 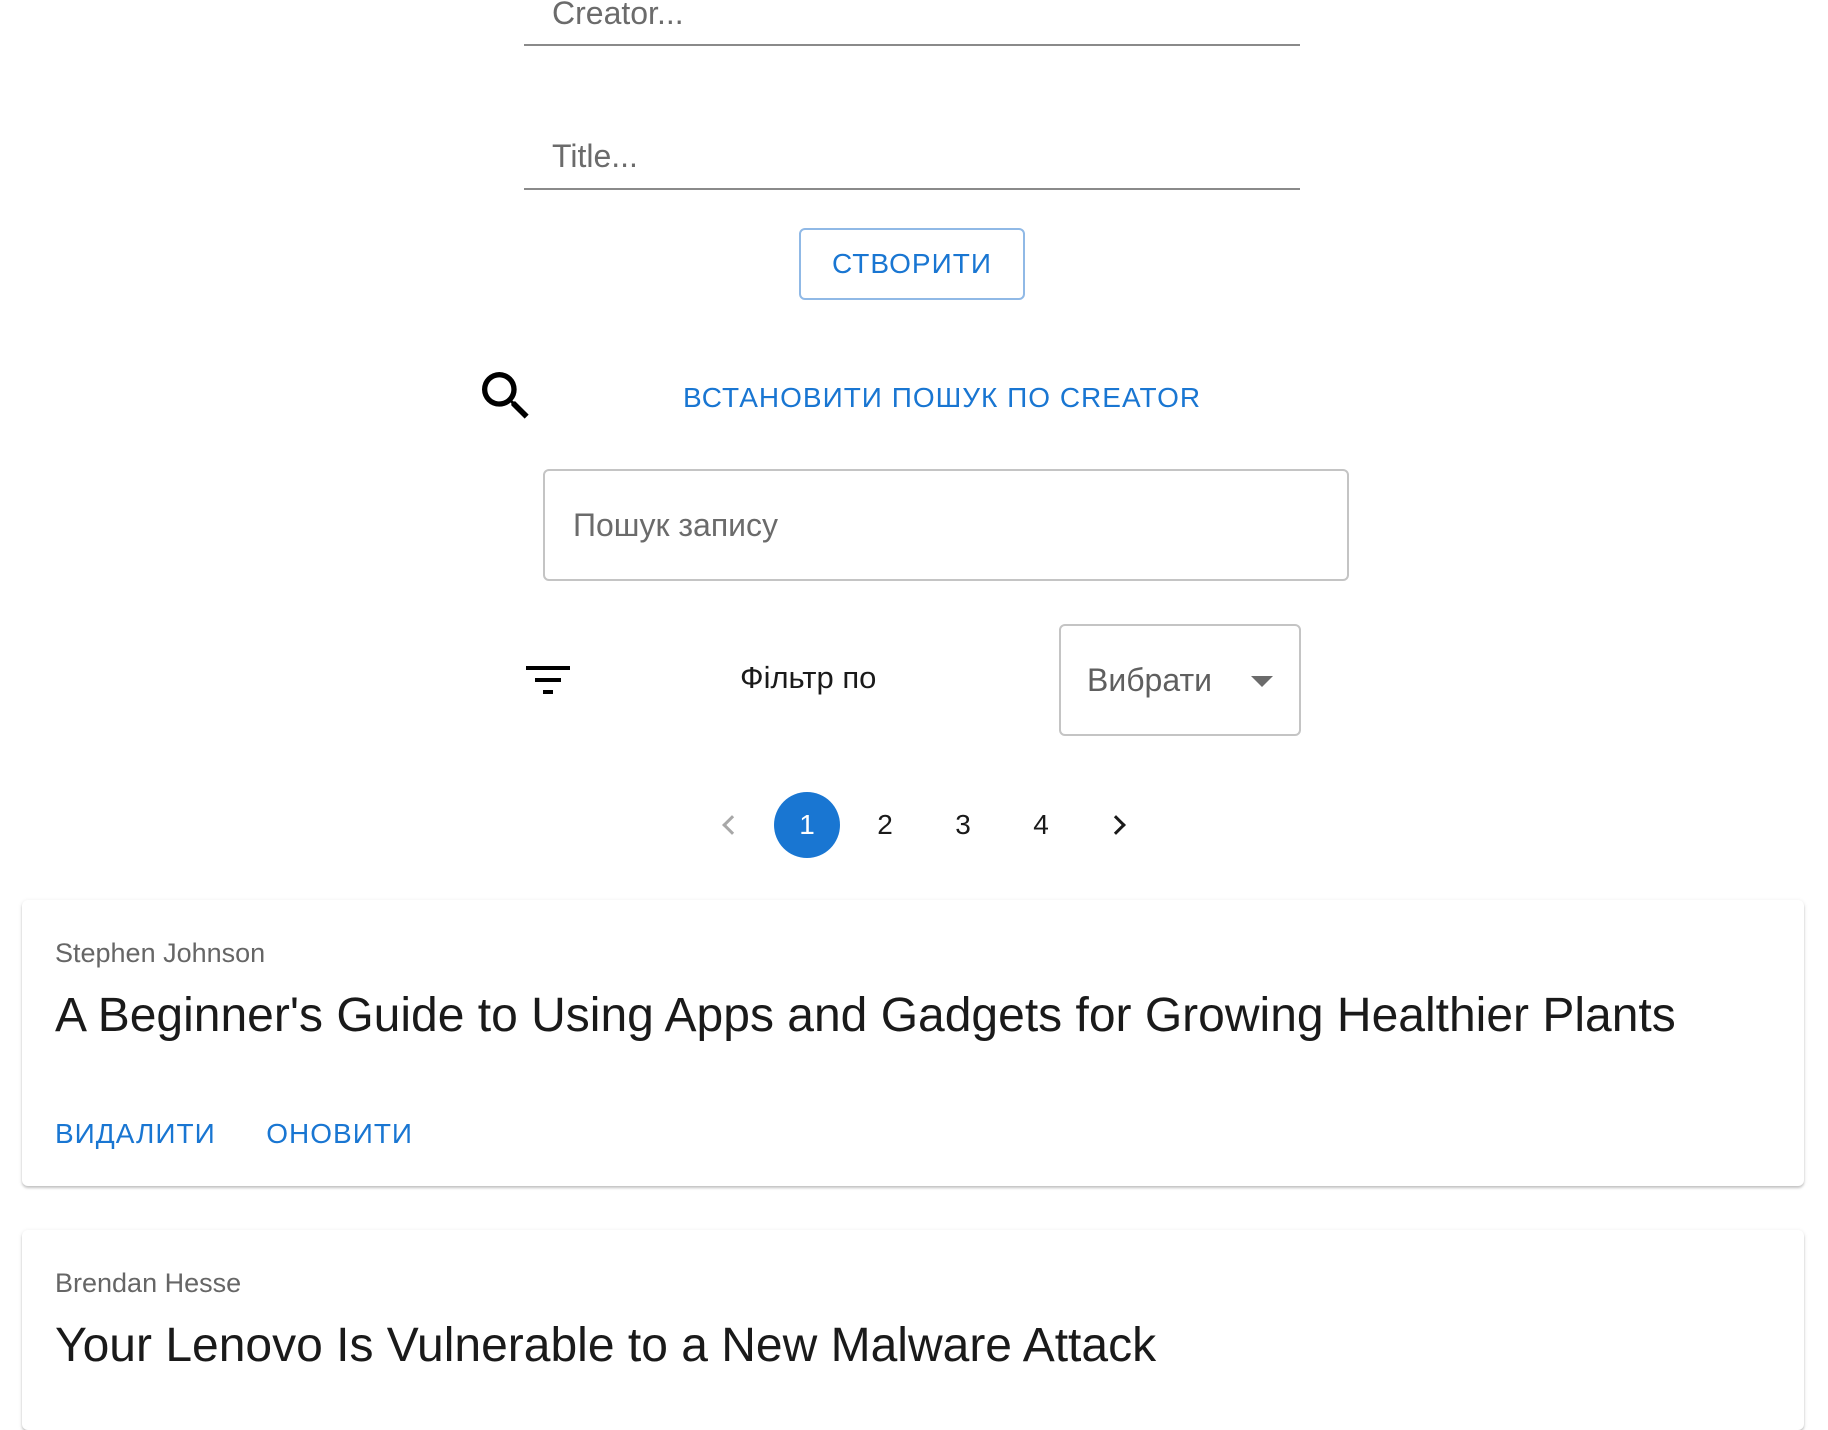 I want to click on search-icon, so click(x=505, y=395).